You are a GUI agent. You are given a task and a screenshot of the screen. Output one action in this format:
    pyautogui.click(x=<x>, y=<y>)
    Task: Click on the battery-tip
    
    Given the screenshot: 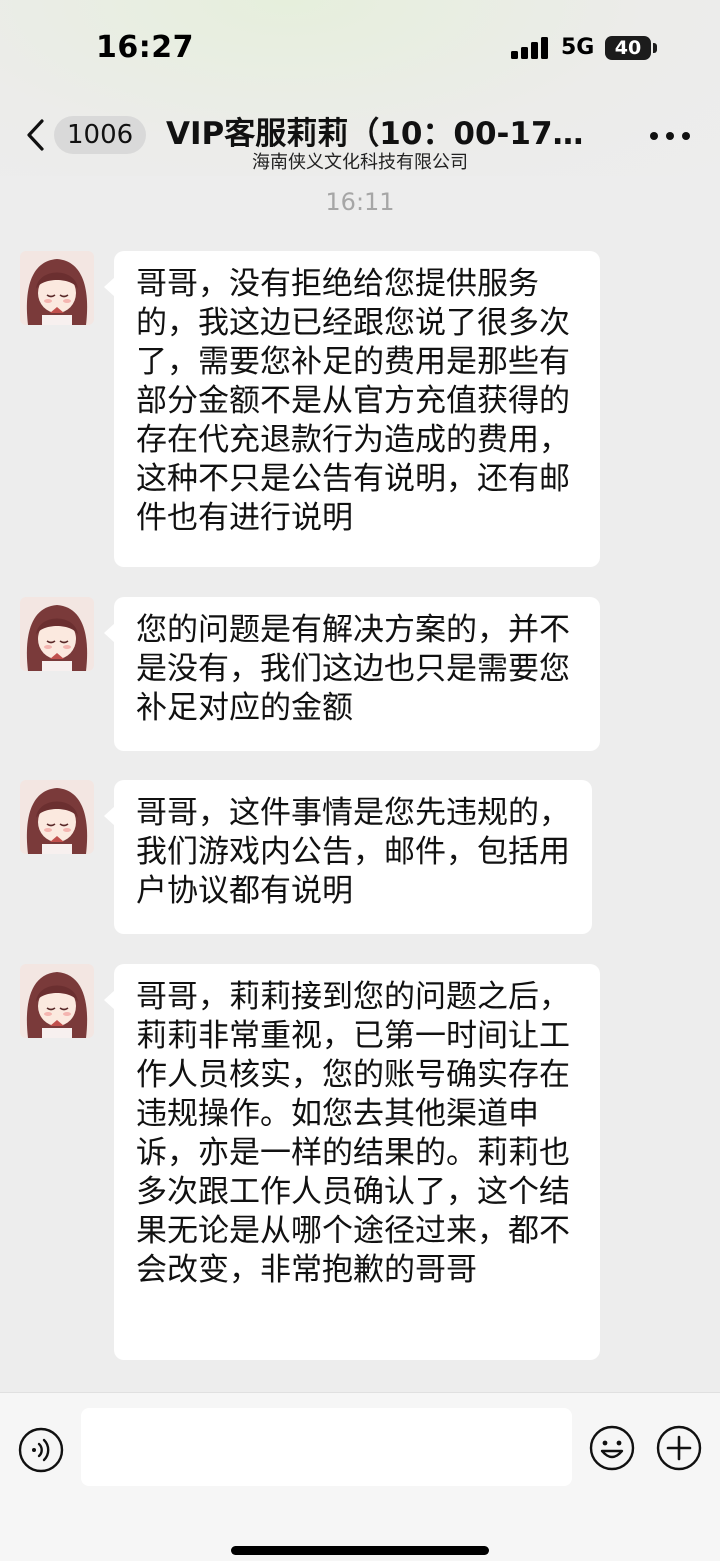 What is the action you would take?
    pyautogui.click(x=655, y=48)
    